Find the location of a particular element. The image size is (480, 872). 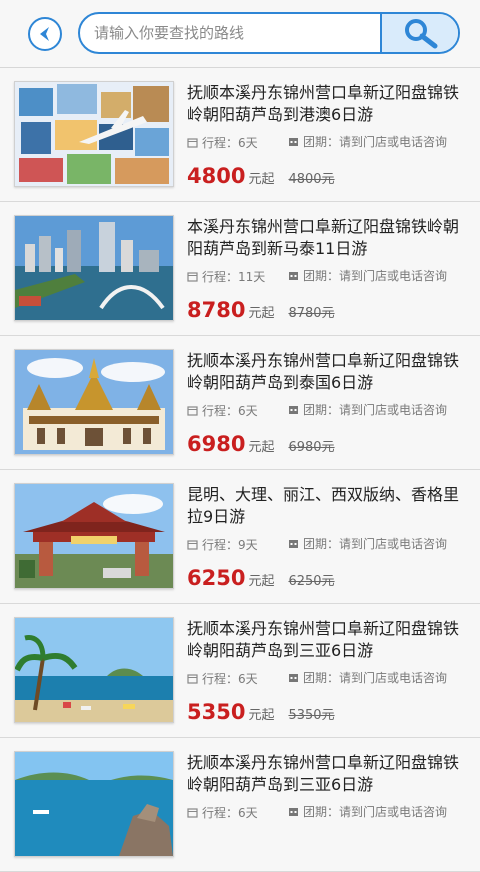

search-input is located at coordinates (231, 33).